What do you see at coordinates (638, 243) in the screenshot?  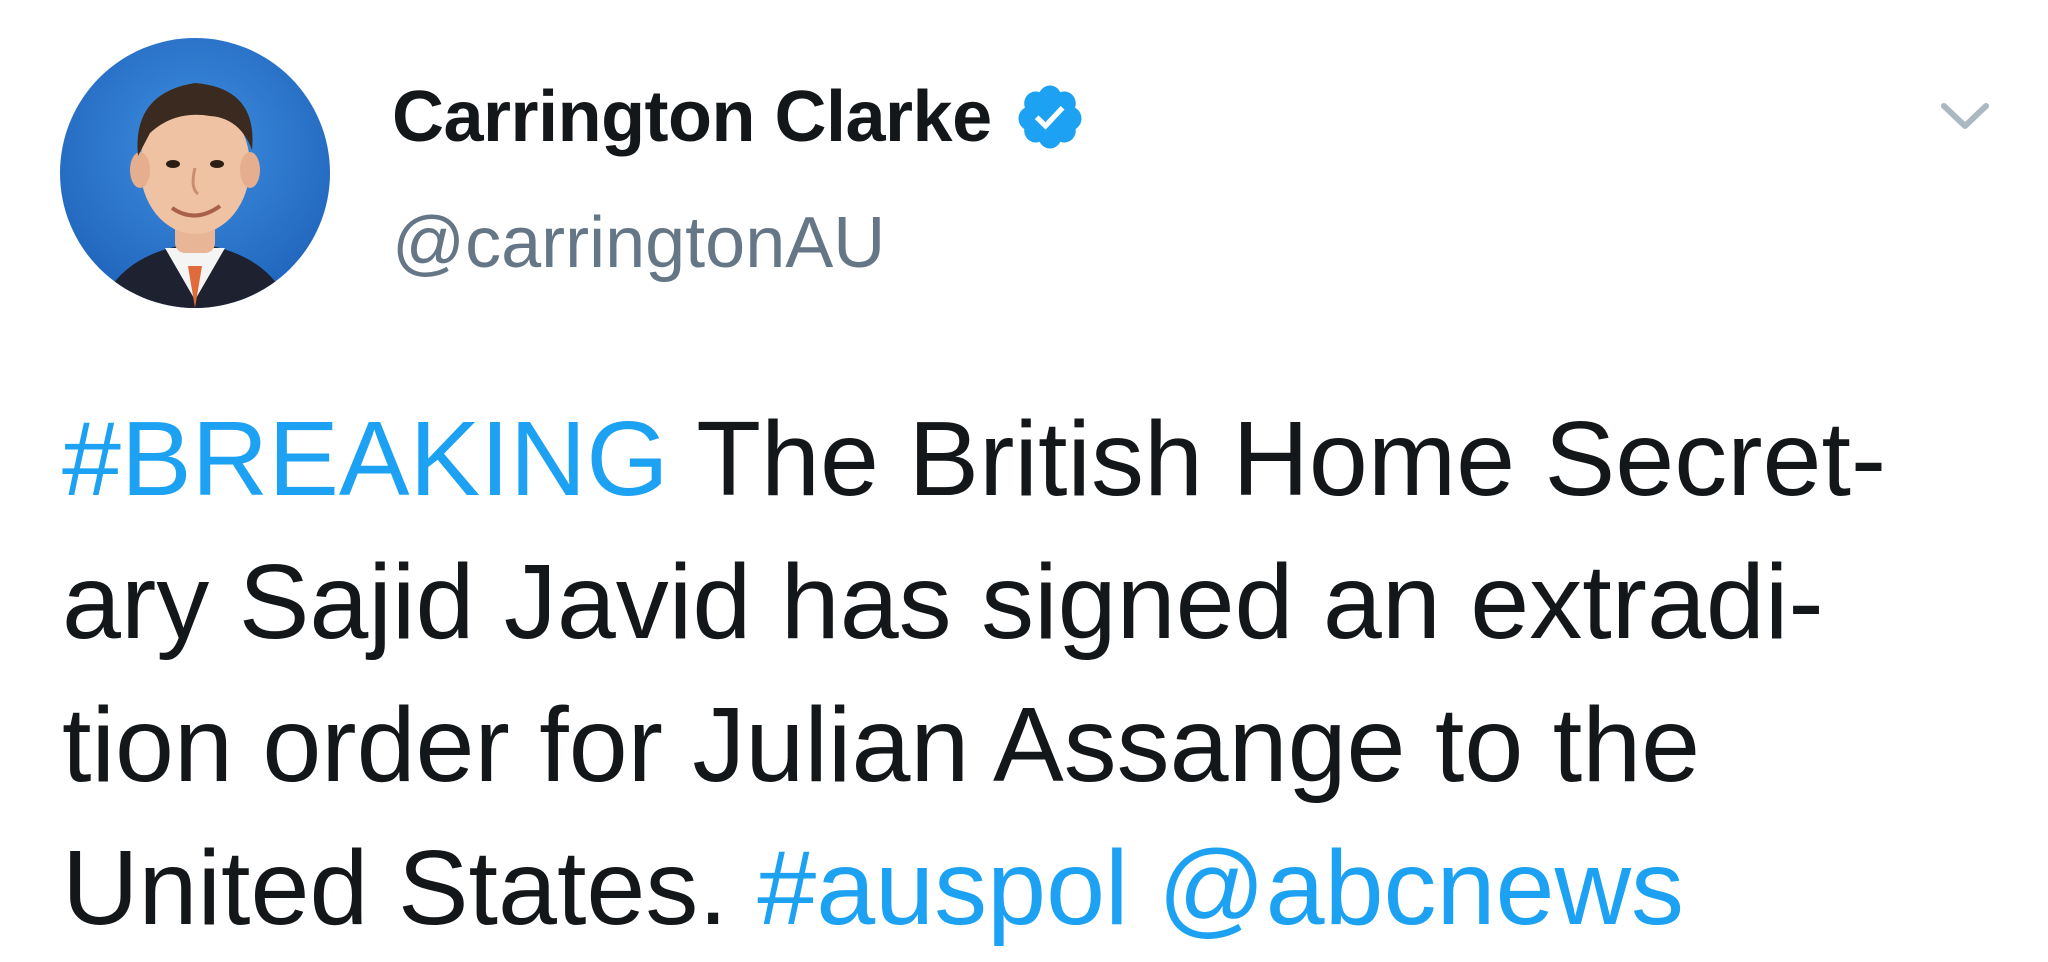 I see `user-handle: @carringtonAU` at bounding box center [638, 243].